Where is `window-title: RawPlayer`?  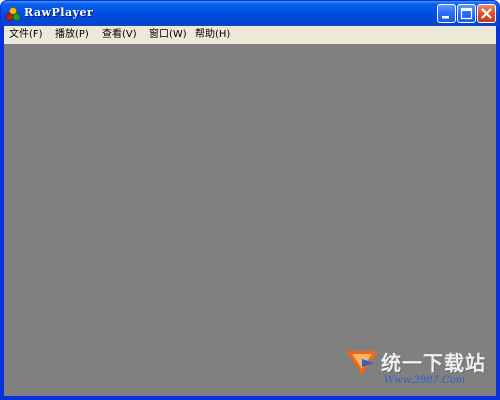
window-title: RawPlayer is located at coordinates (59, 12).